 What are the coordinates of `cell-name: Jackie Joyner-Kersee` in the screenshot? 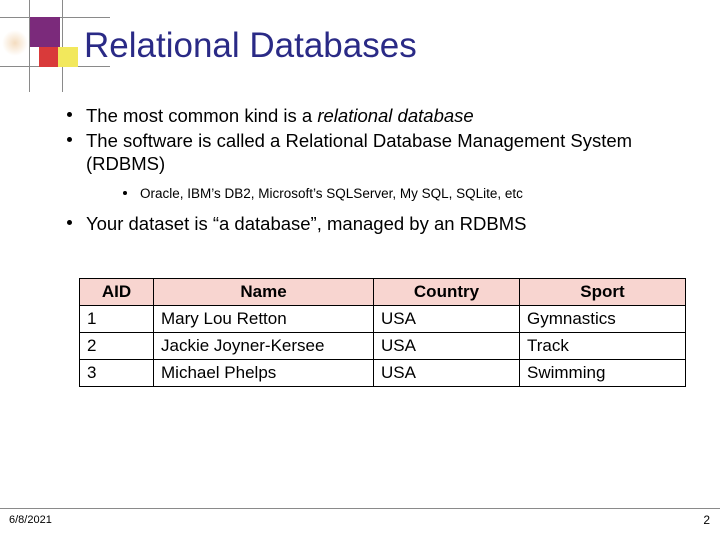 It's located at (263, 346).